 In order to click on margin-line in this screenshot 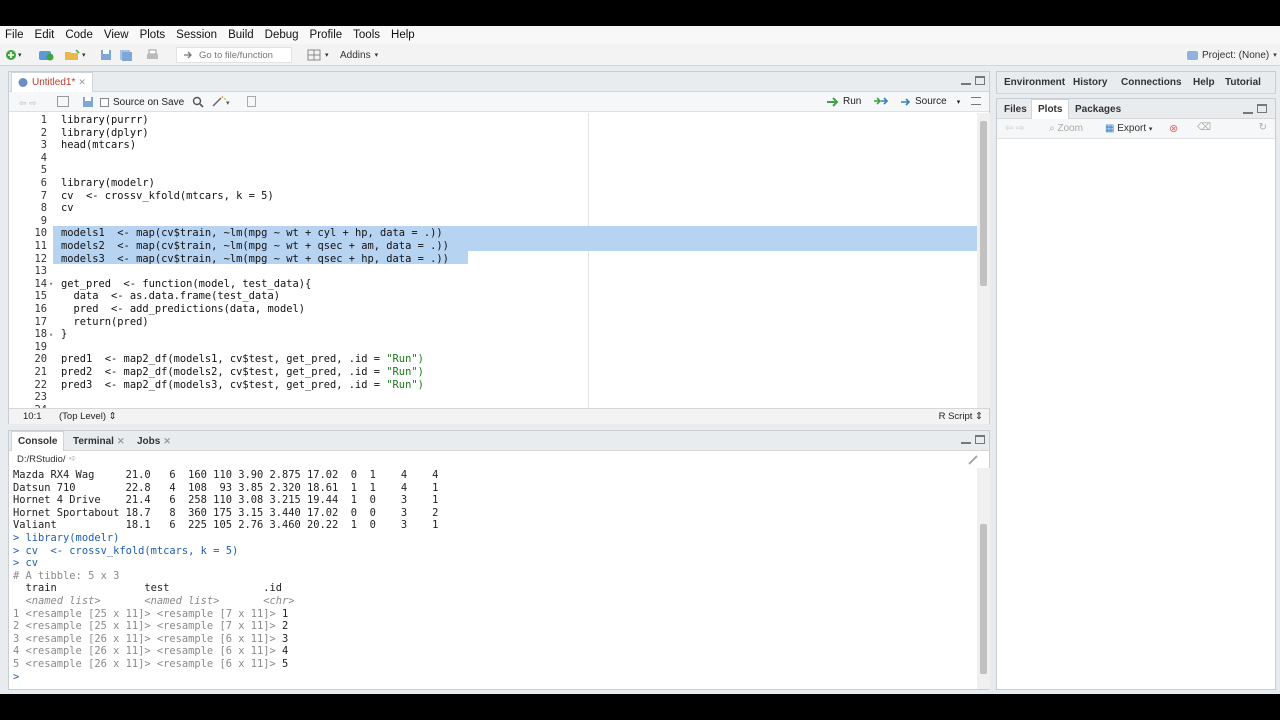, I will do `click(588, 260)`.